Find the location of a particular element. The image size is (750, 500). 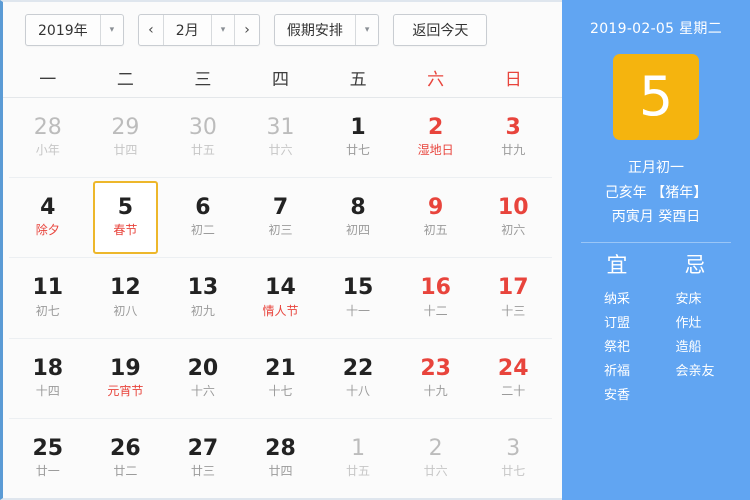

day-cell: 7 初三 is located at coordinates (281, 217).